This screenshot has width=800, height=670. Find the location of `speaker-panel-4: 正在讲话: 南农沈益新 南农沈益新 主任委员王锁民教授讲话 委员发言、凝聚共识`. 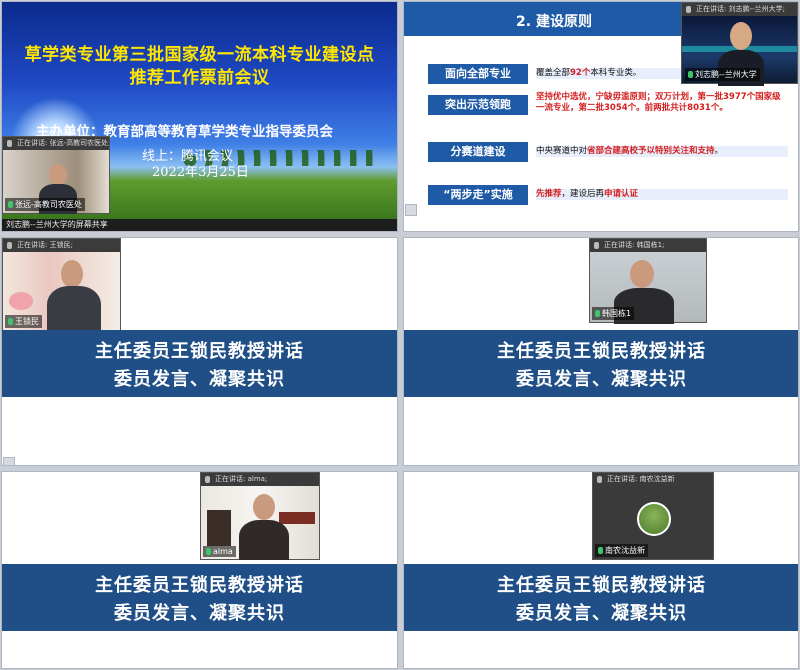

speaker-panel-4: 正在讲话: 南农沈益新 南农沈益新 主任委员王锁民教授讲话 委员发言、凝聚共识 is located at coordinates (601, 570).